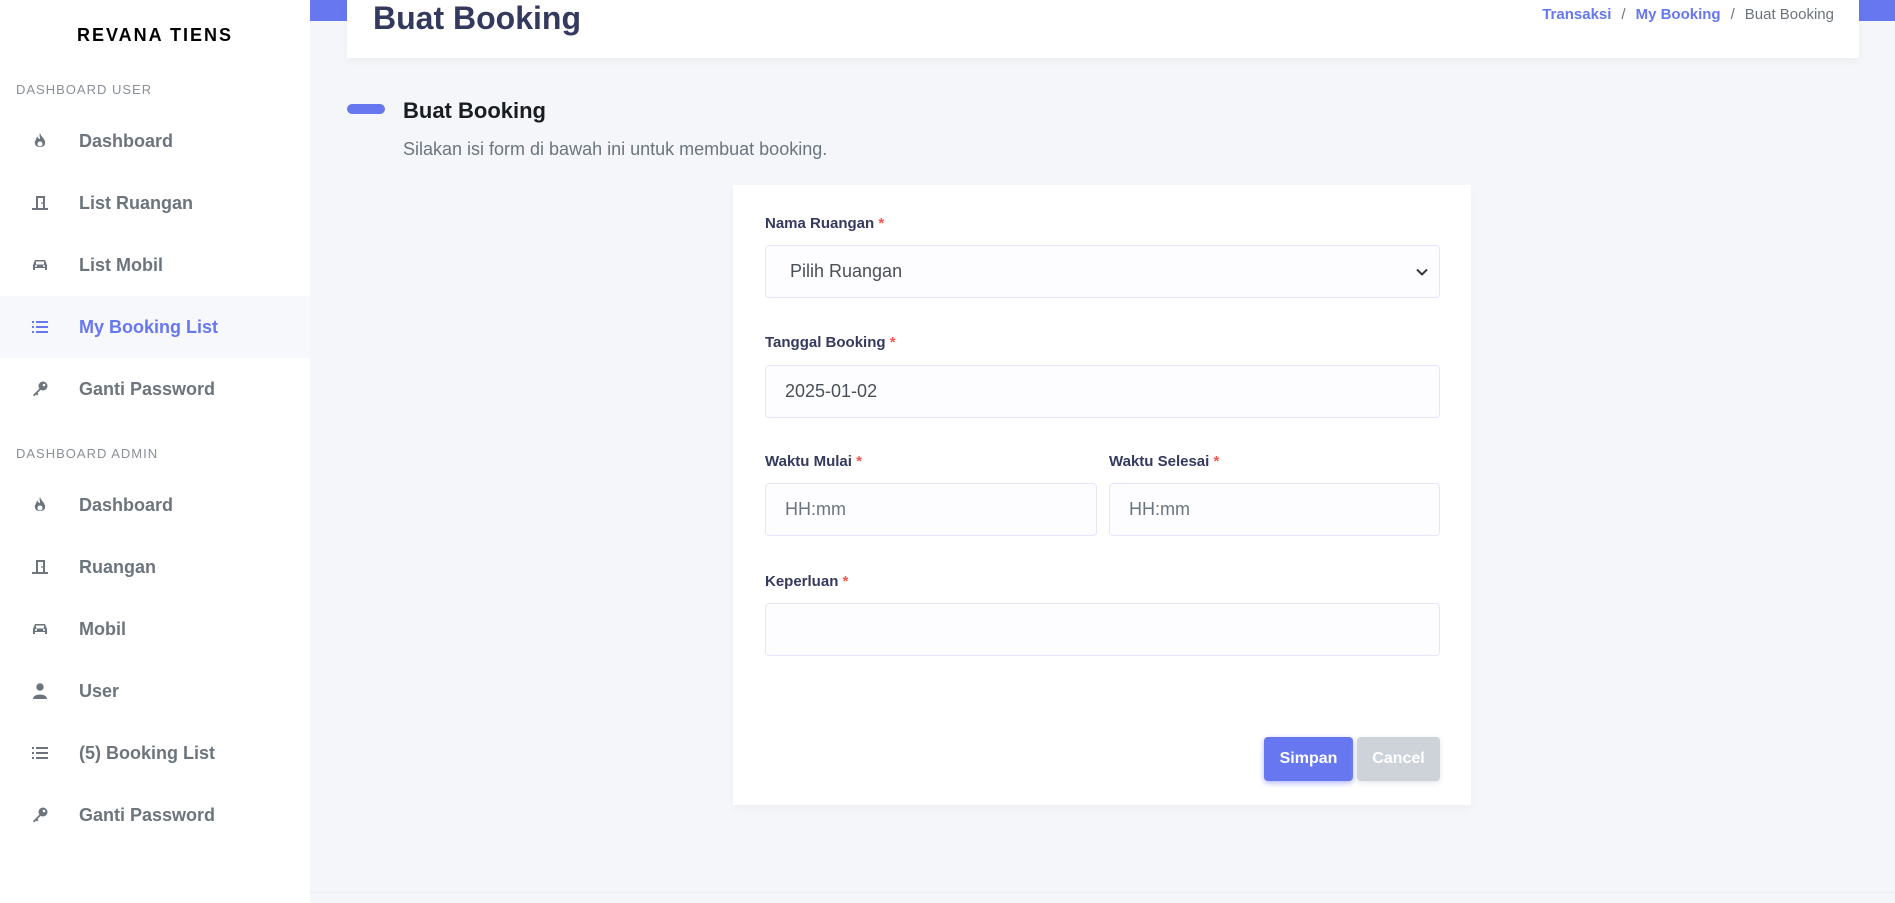 The width and height of the screenshot is (1895, 903). I want to click on purpose-input, so click(1102, 629).